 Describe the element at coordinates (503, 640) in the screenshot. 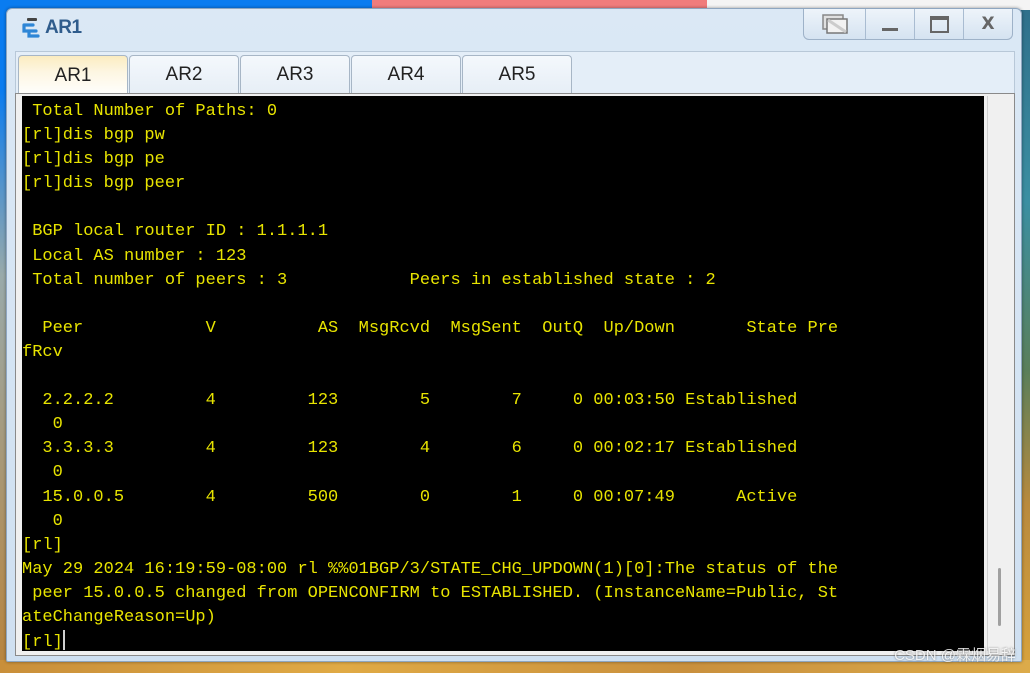

I see `terminal-prompt-line: [rl]` at that location.